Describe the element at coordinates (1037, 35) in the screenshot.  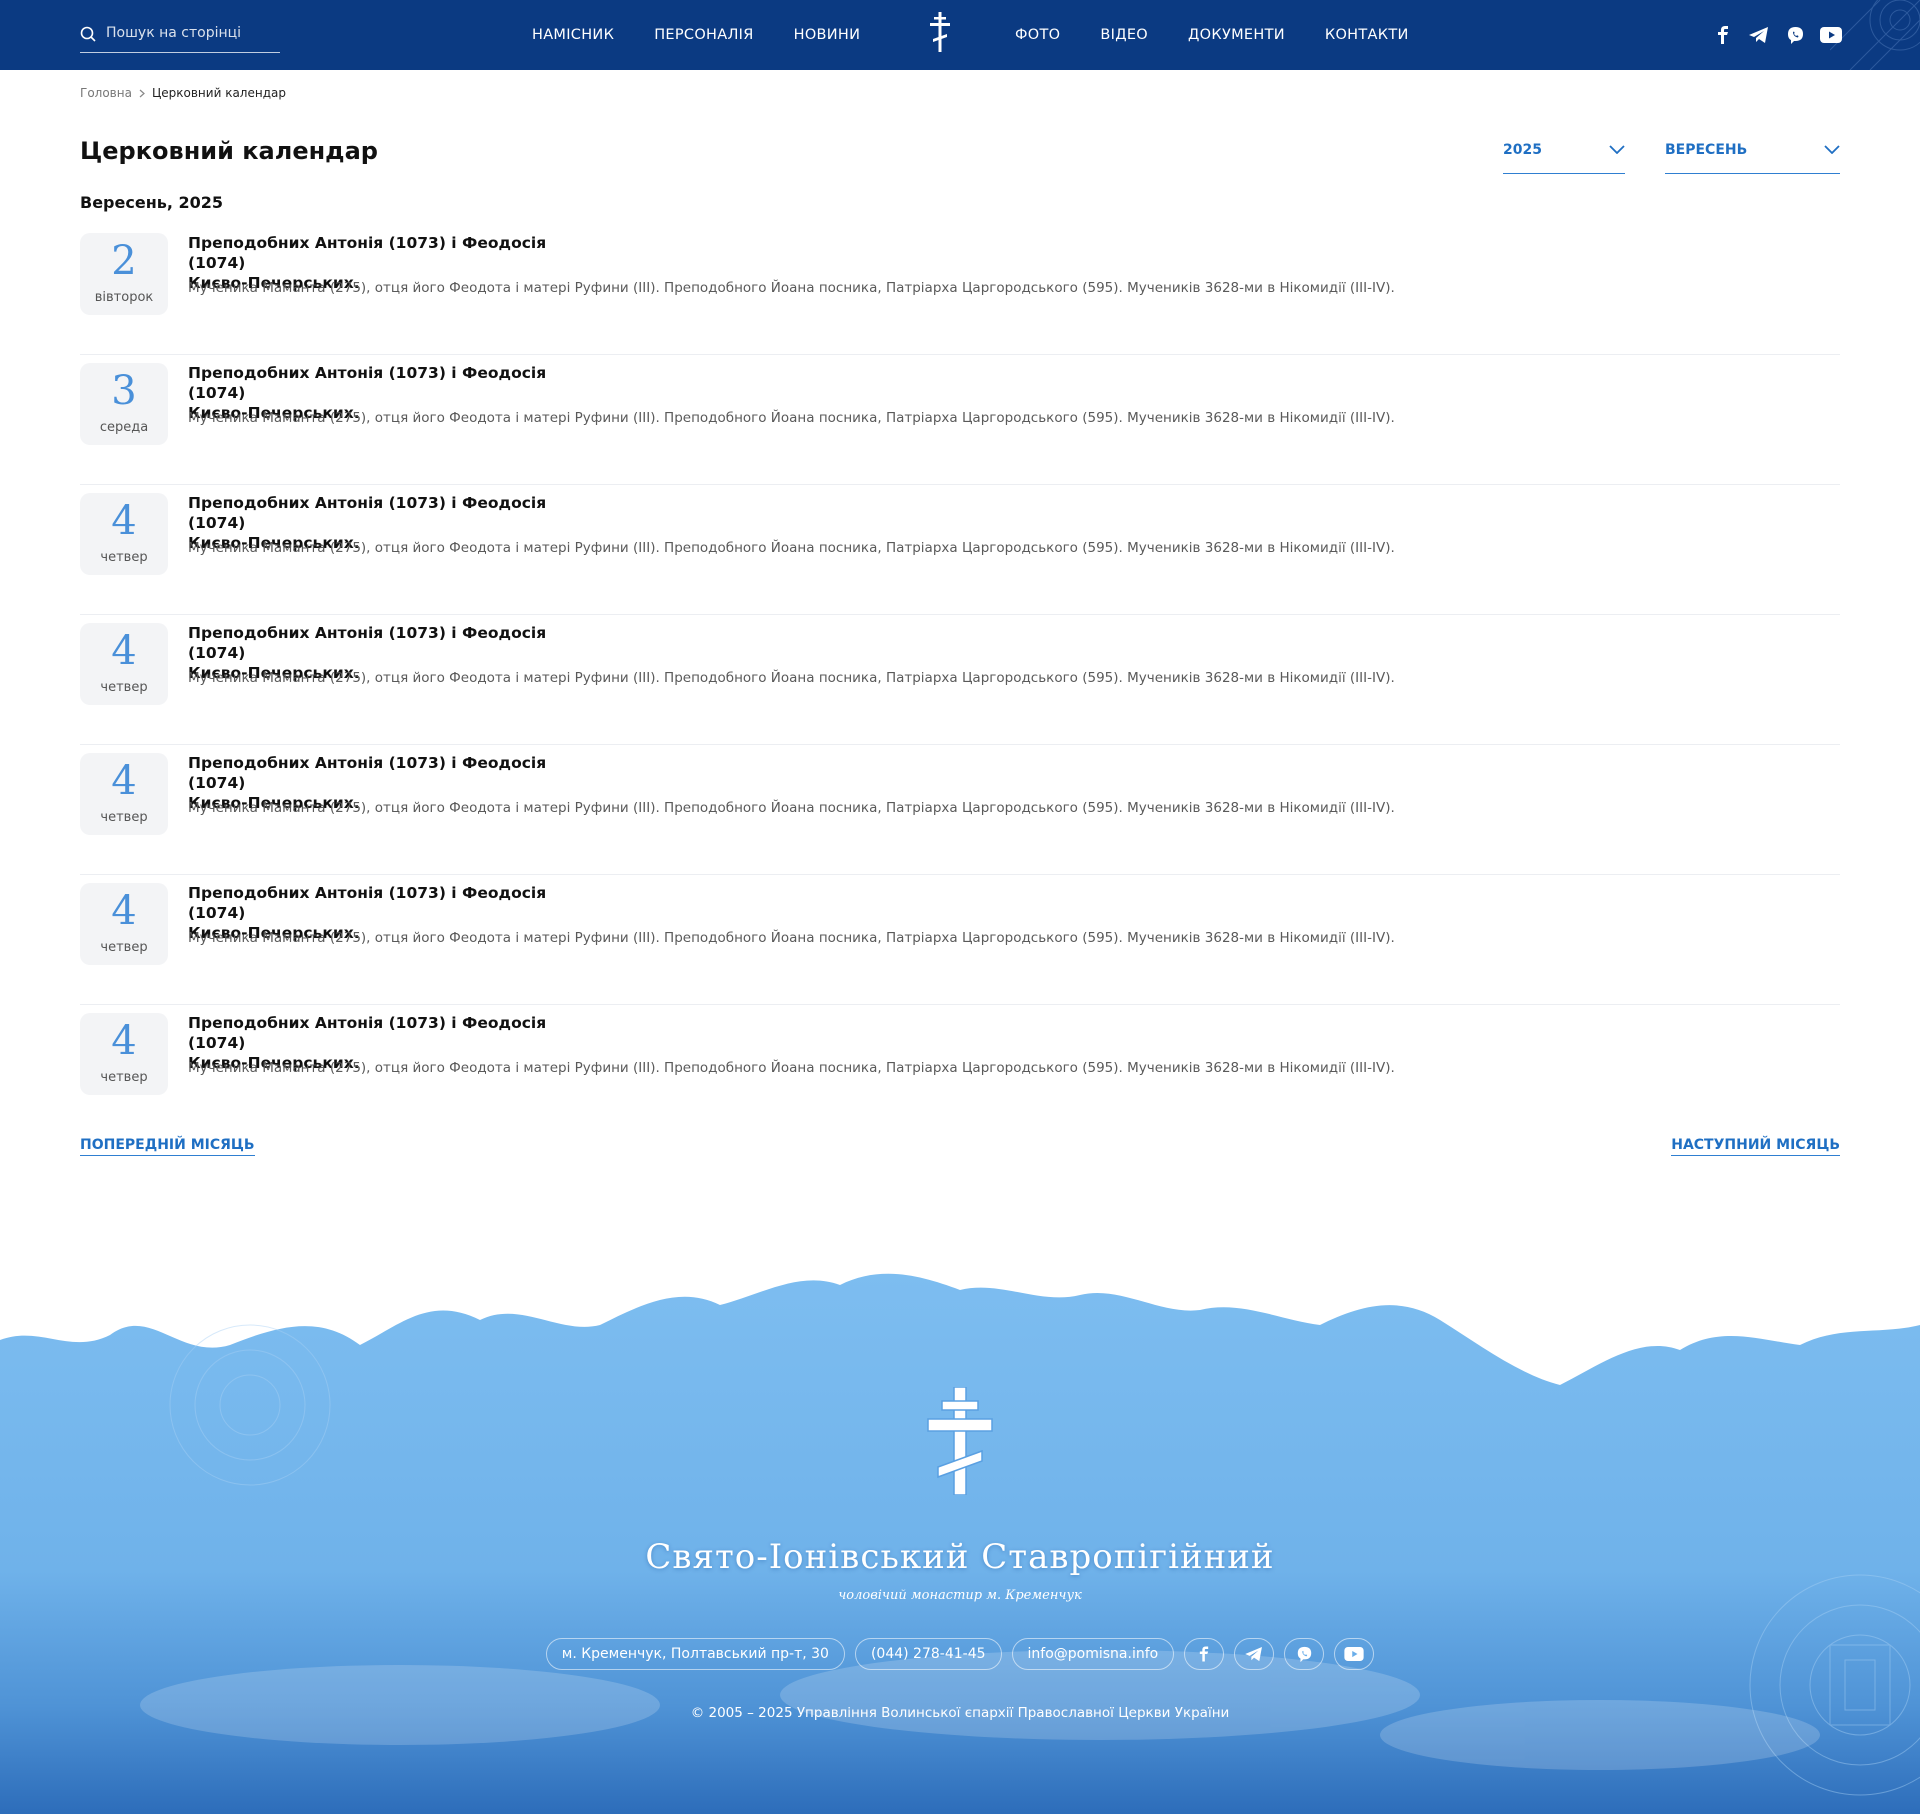
I see `nav-foto: ФОТО` at that location.